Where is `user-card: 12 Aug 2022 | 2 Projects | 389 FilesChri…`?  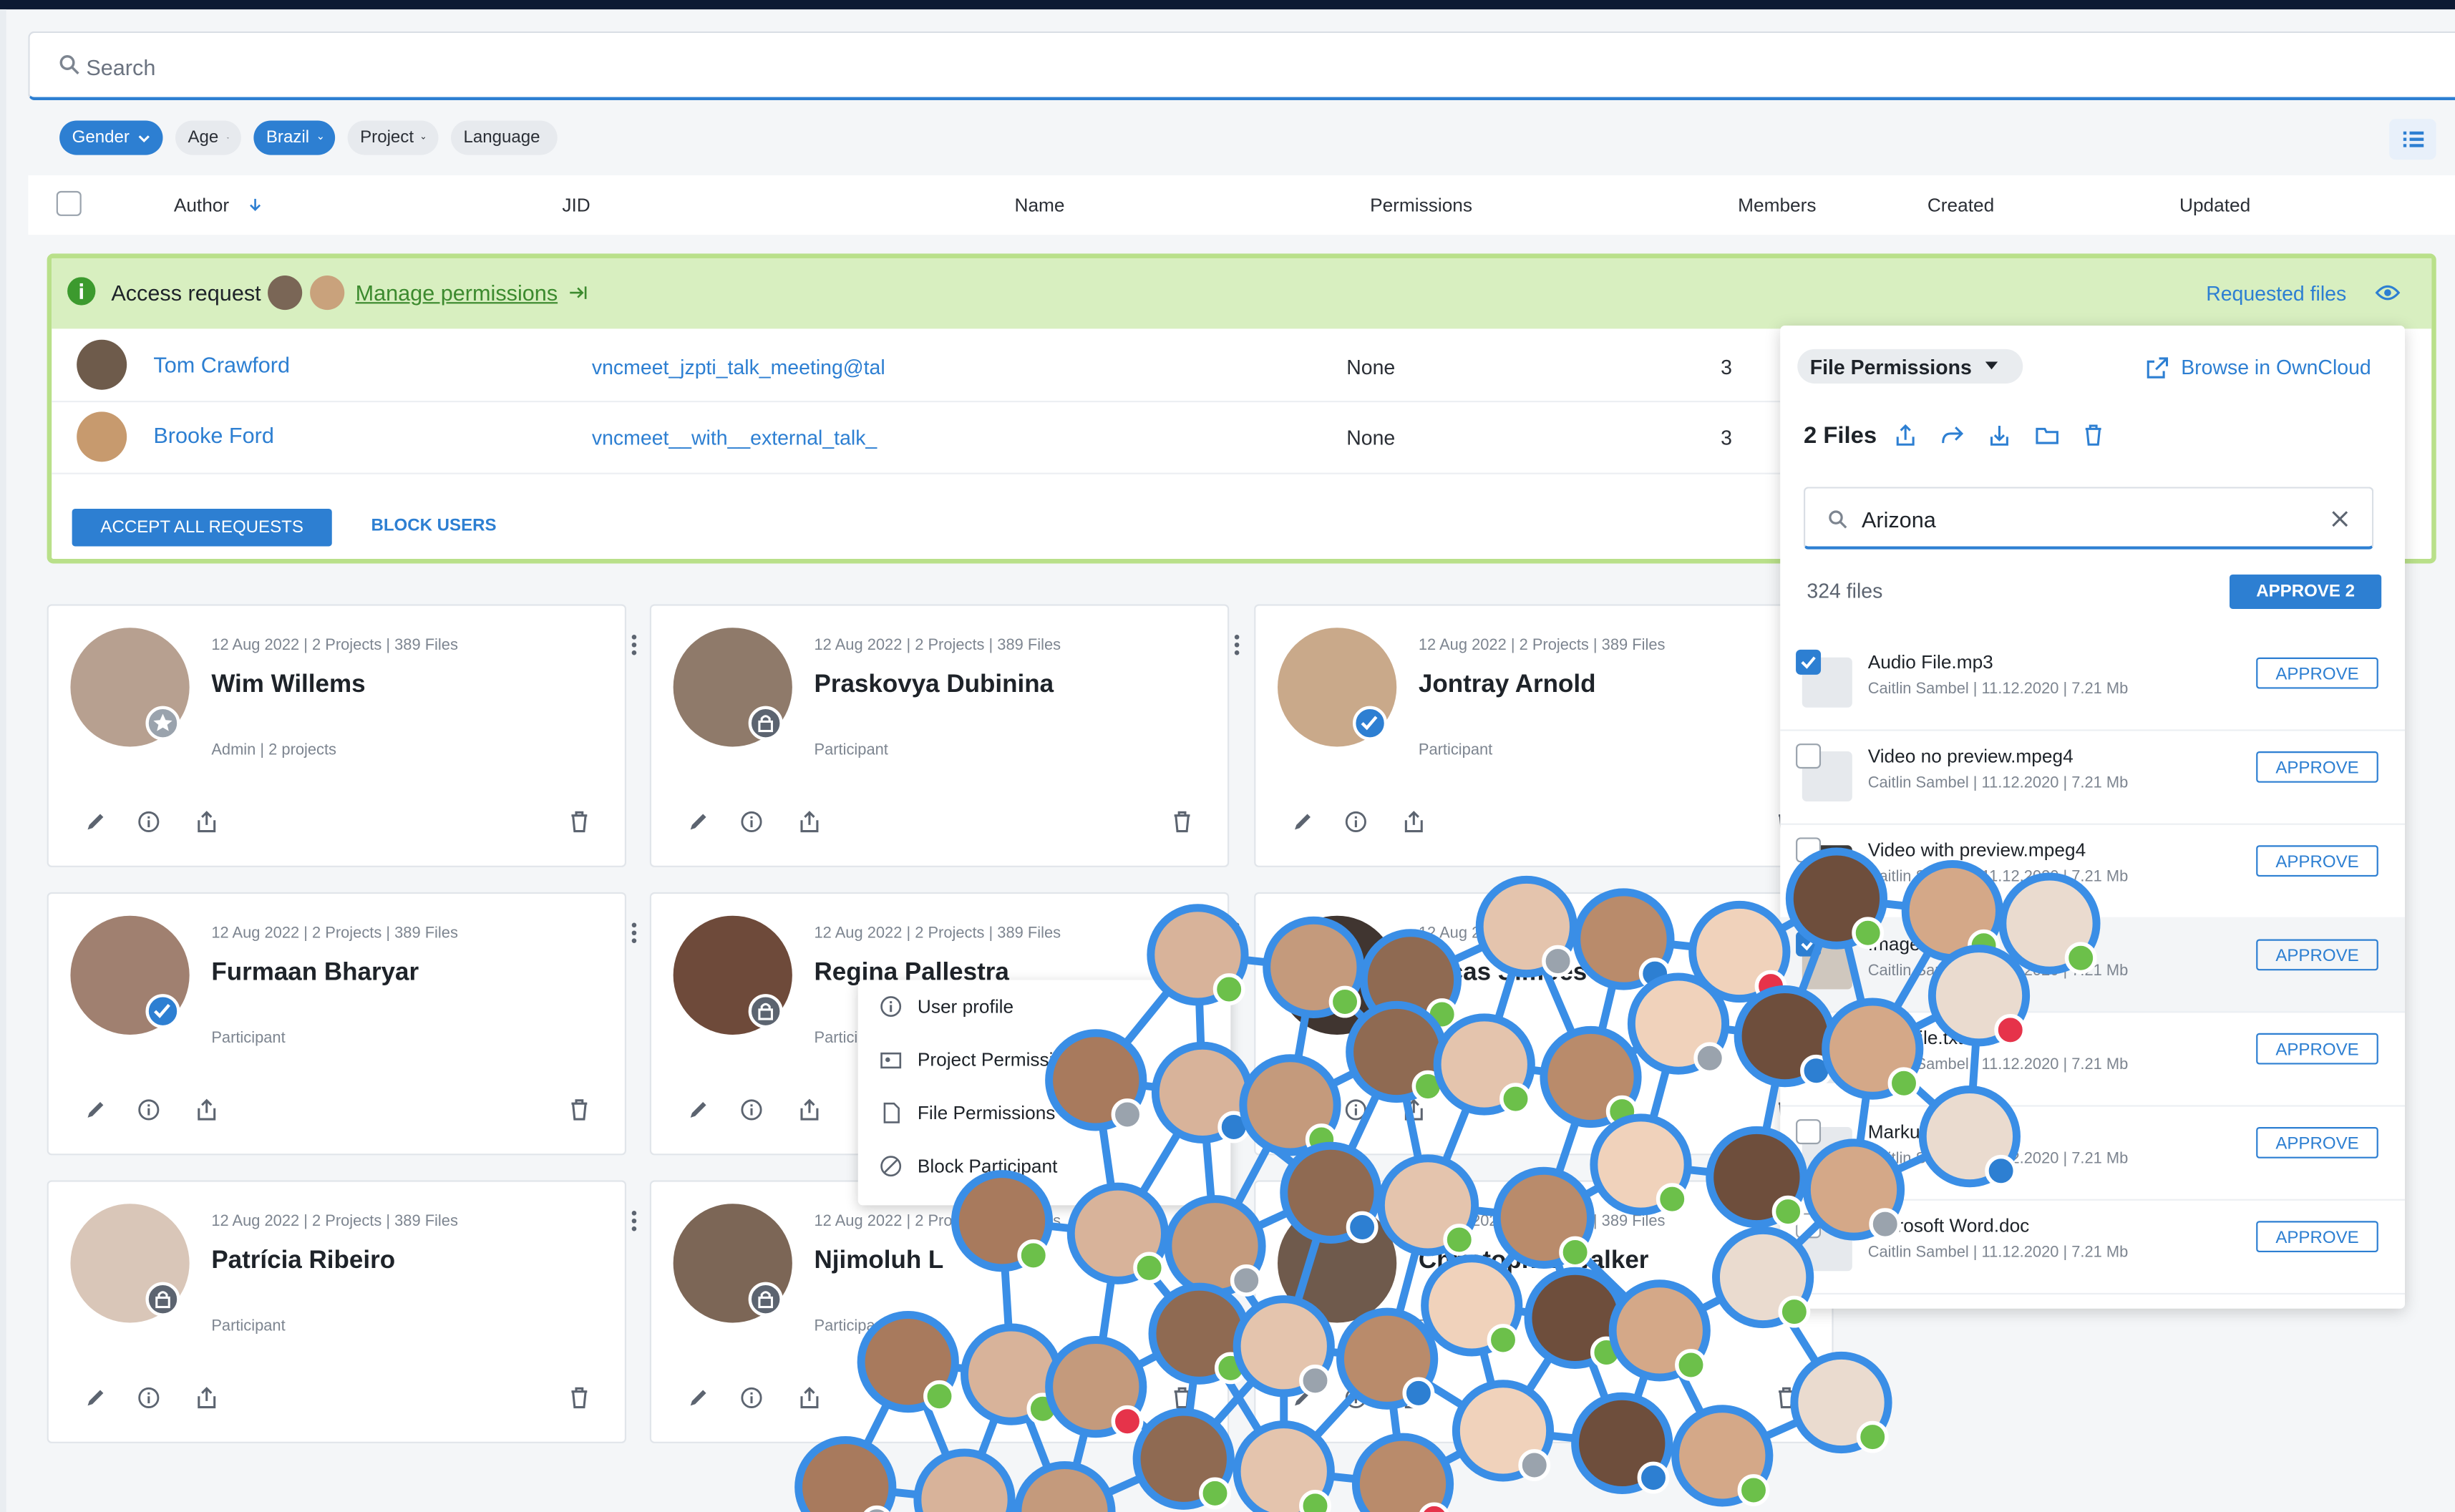 user-card: 12 Aug 2022 | 2 Projects | 389 FilesChri… is located at coordinates (1543, 1311).